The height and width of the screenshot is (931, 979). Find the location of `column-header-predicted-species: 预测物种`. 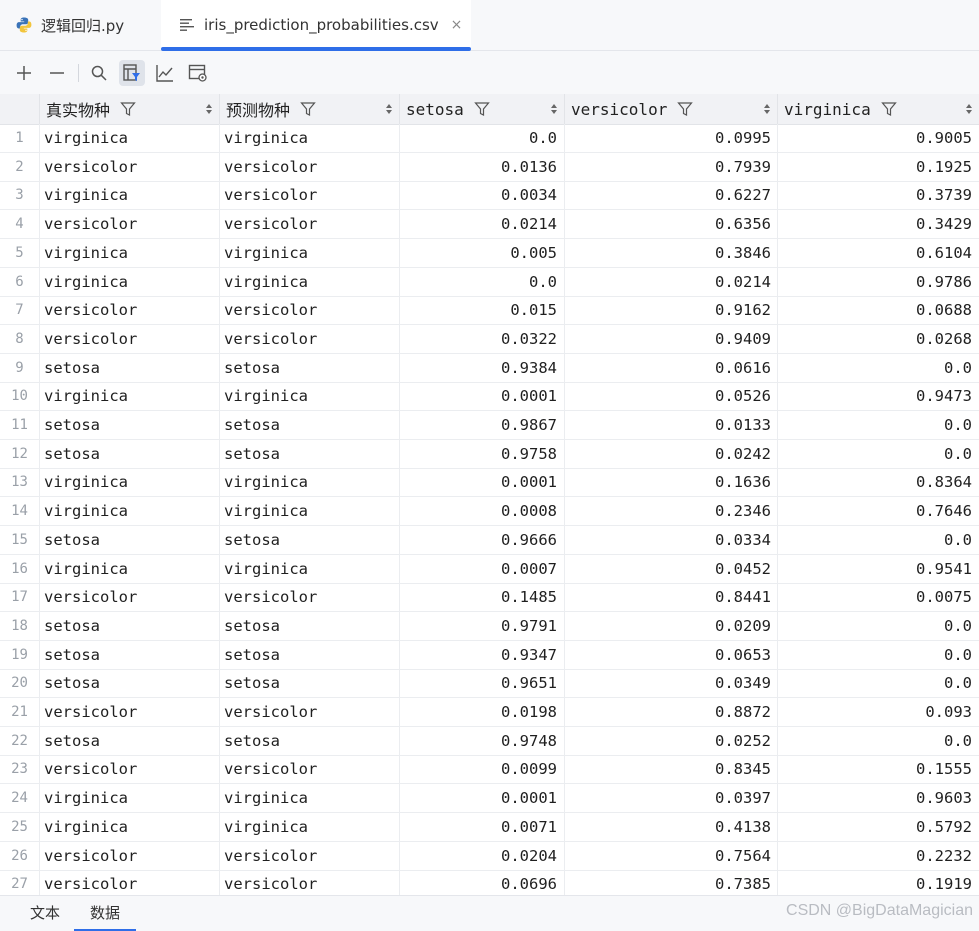

column-header-predicted-species: 预测物种 is located at coordinates (310, 109).